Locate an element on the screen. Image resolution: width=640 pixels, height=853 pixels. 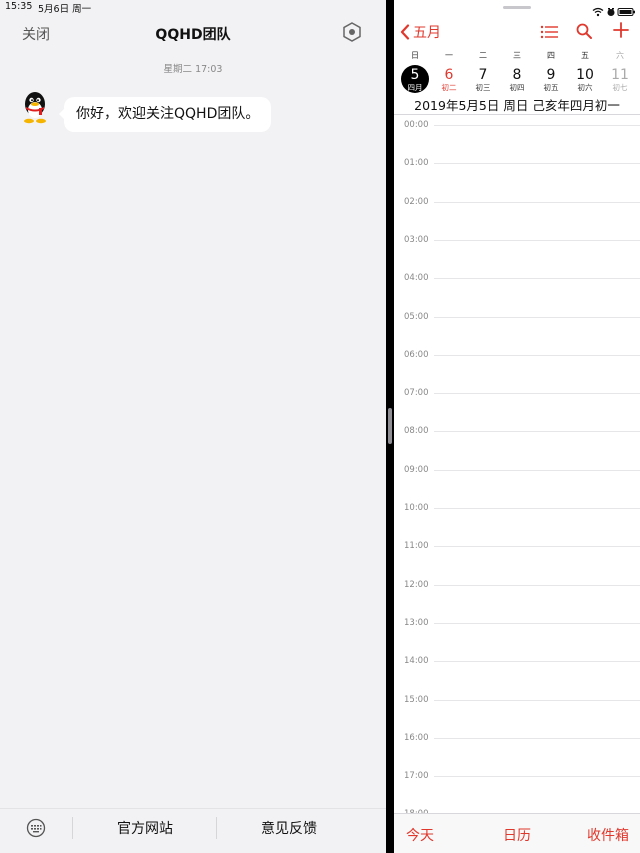
plus-icon is located at coordinates (621, 30).